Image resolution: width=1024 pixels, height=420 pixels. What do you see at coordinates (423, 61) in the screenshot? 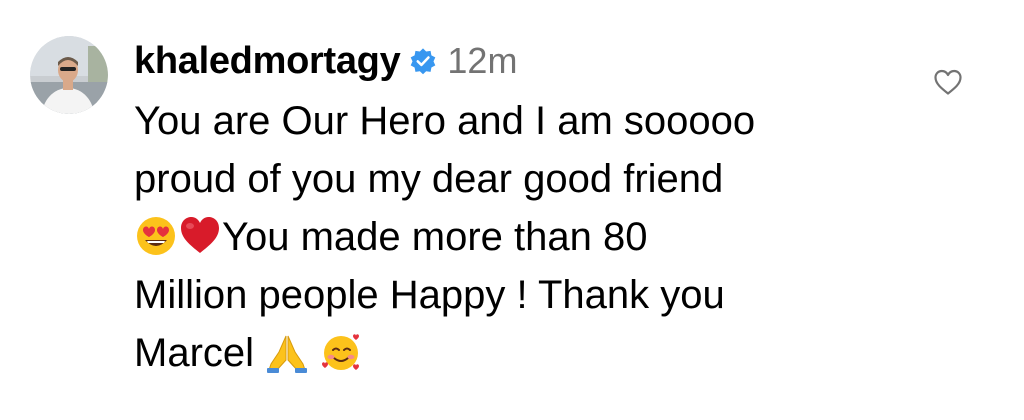
I see `verified-badge-icon` at bounding box center [423, 61].